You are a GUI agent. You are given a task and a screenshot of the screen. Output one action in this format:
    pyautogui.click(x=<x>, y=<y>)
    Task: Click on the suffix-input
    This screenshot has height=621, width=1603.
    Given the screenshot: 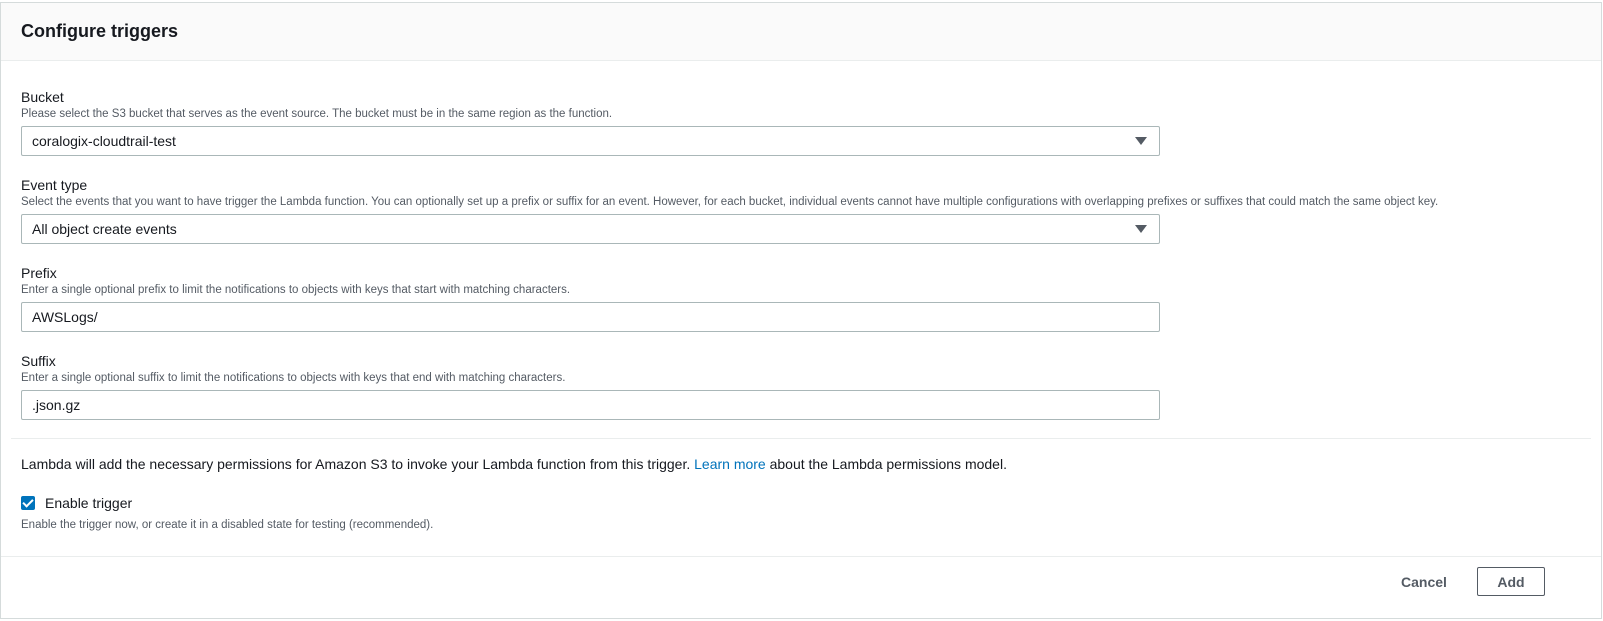 What is the action you would take?
    pyautogui.click(x=590, y=405)
    